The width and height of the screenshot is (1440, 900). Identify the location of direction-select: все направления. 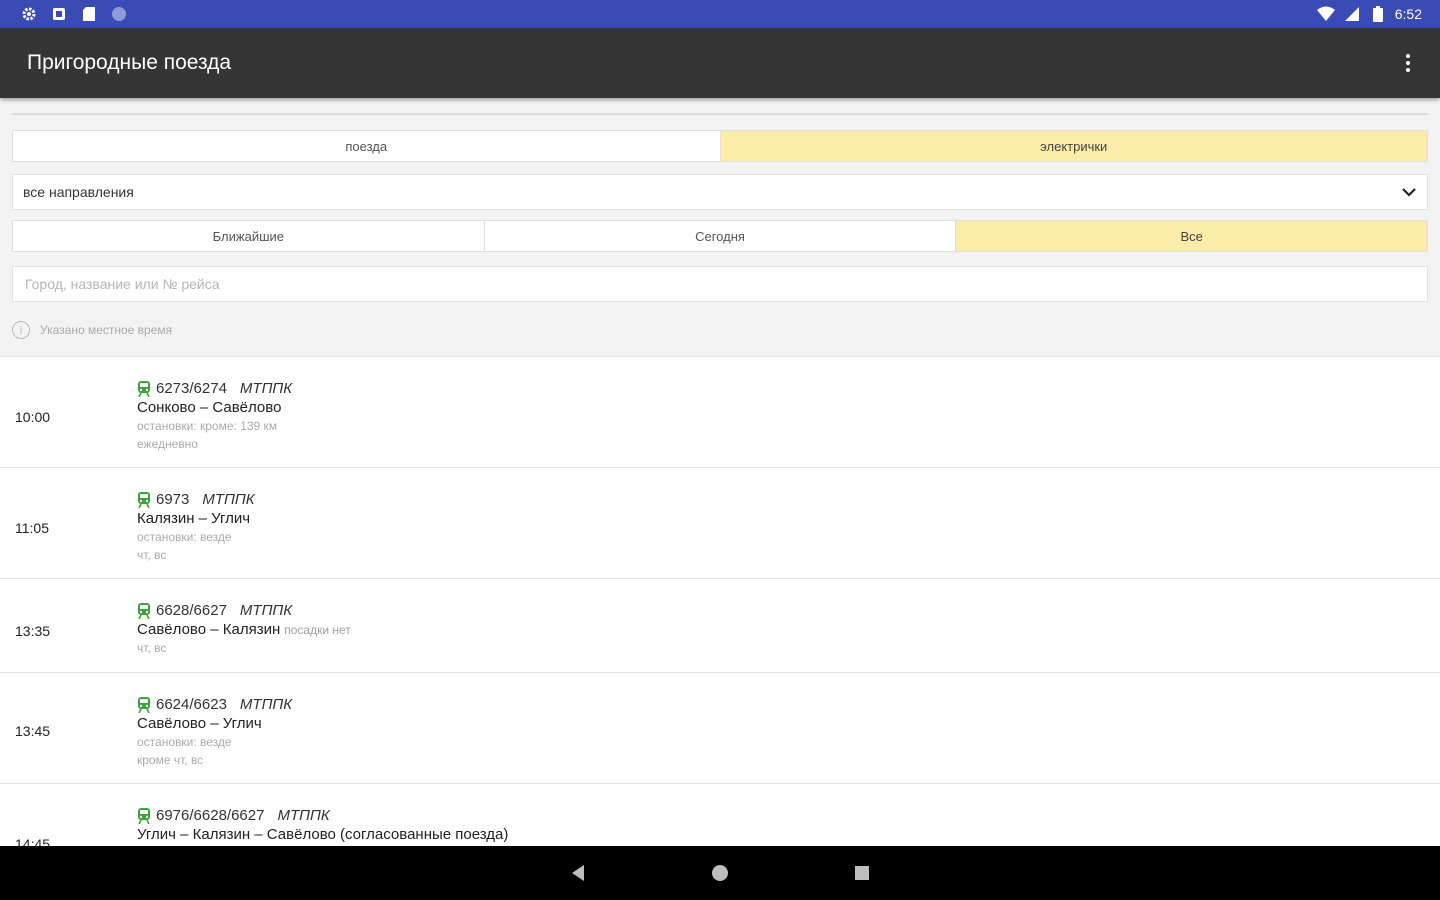
(720, 192).